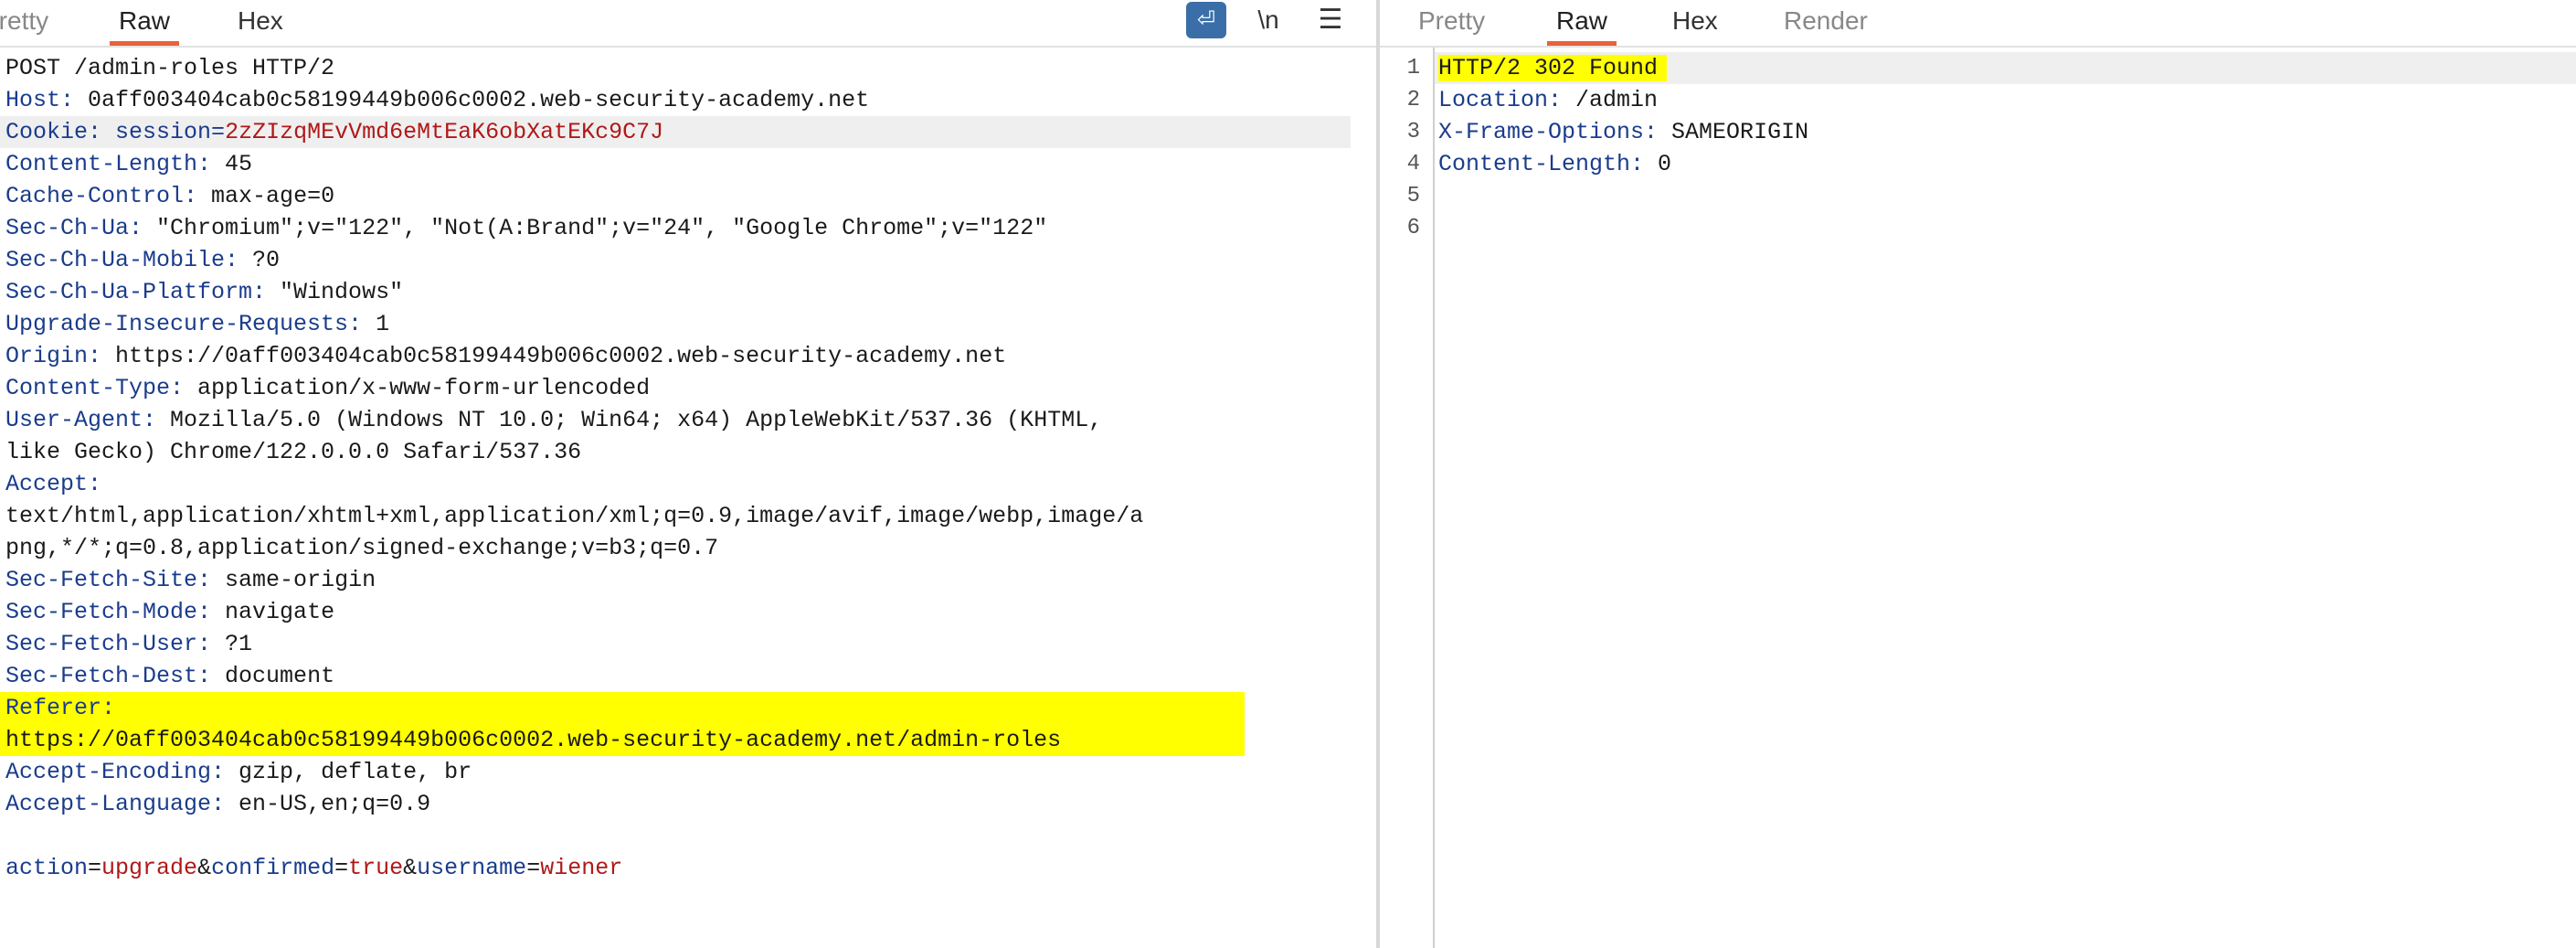 This screenshot has height=948, width=2576. I want to click on response-status-line: HTTP/2 302 Found, so click(1553, 68).